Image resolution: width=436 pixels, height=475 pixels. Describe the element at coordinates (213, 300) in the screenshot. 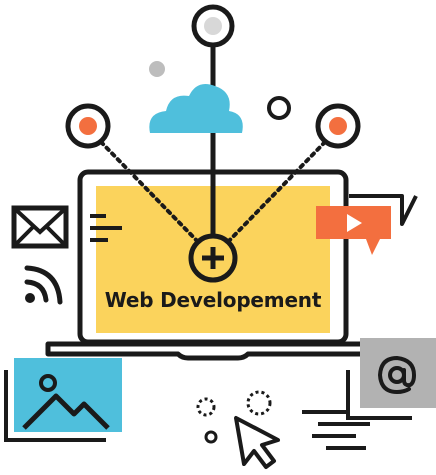

I see `caption-web-development: Web Developement` at that location.